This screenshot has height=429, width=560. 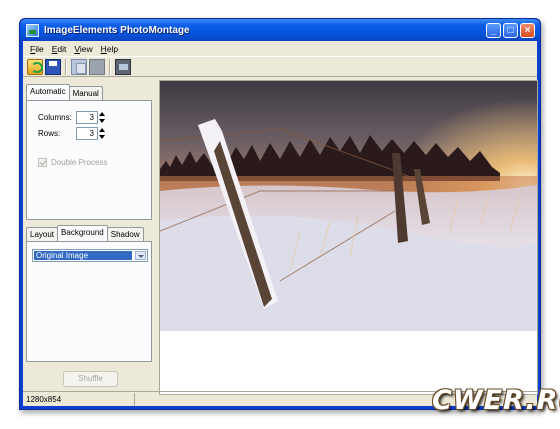 I want to click on tab-automatic: Automatic, so click(x=48, y=92).